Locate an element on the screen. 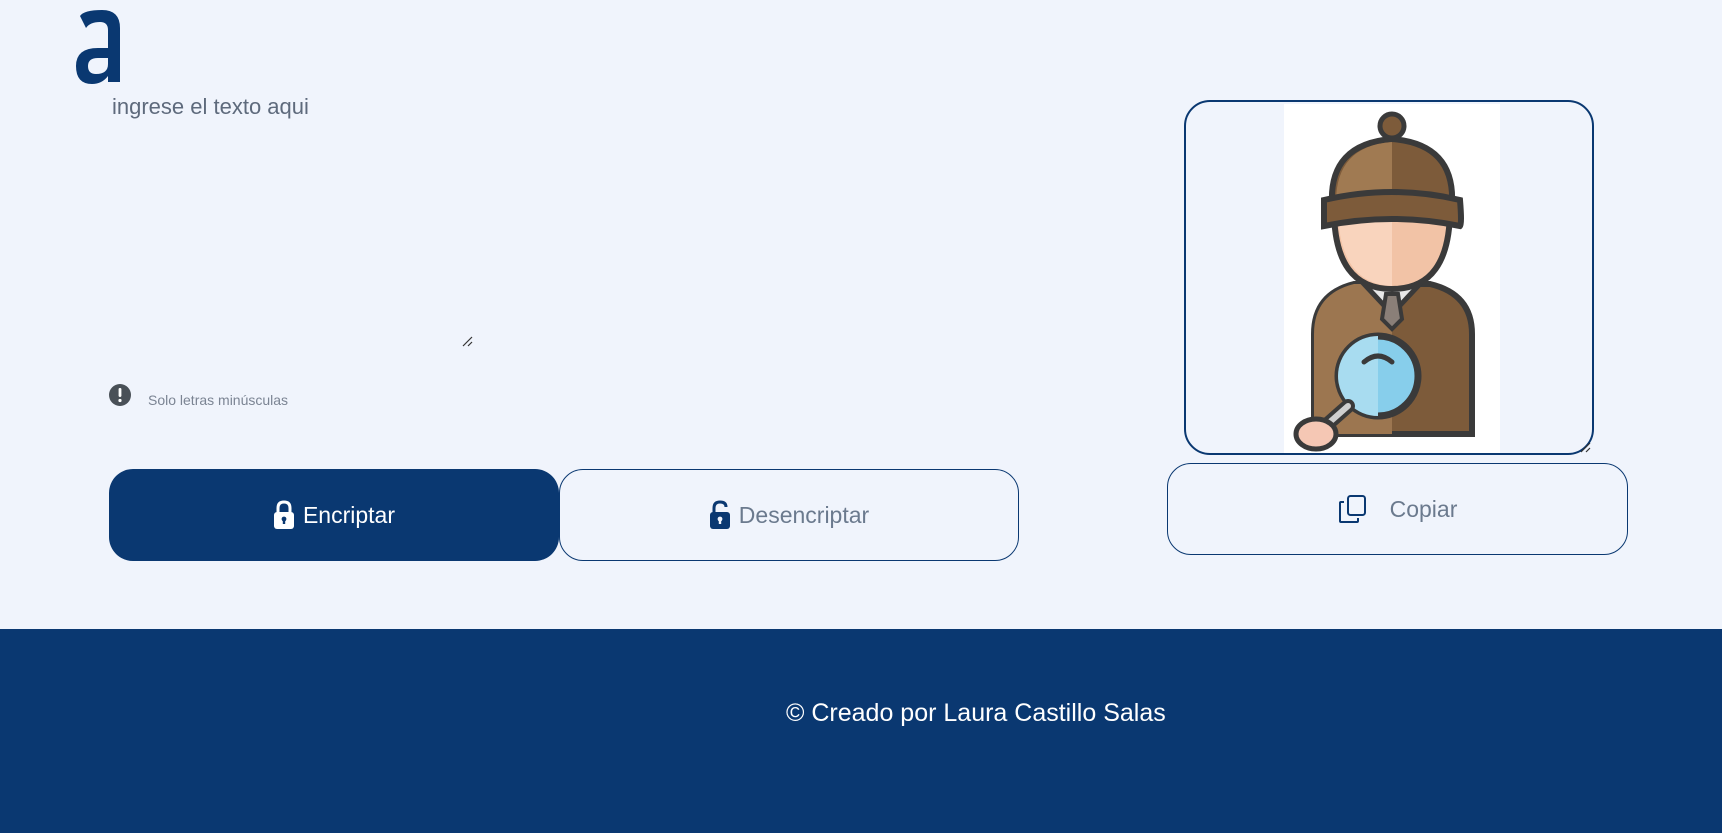 The image size is (1722, 833). decrypt-button: Desencriptar is located at coordinates (789, 515).